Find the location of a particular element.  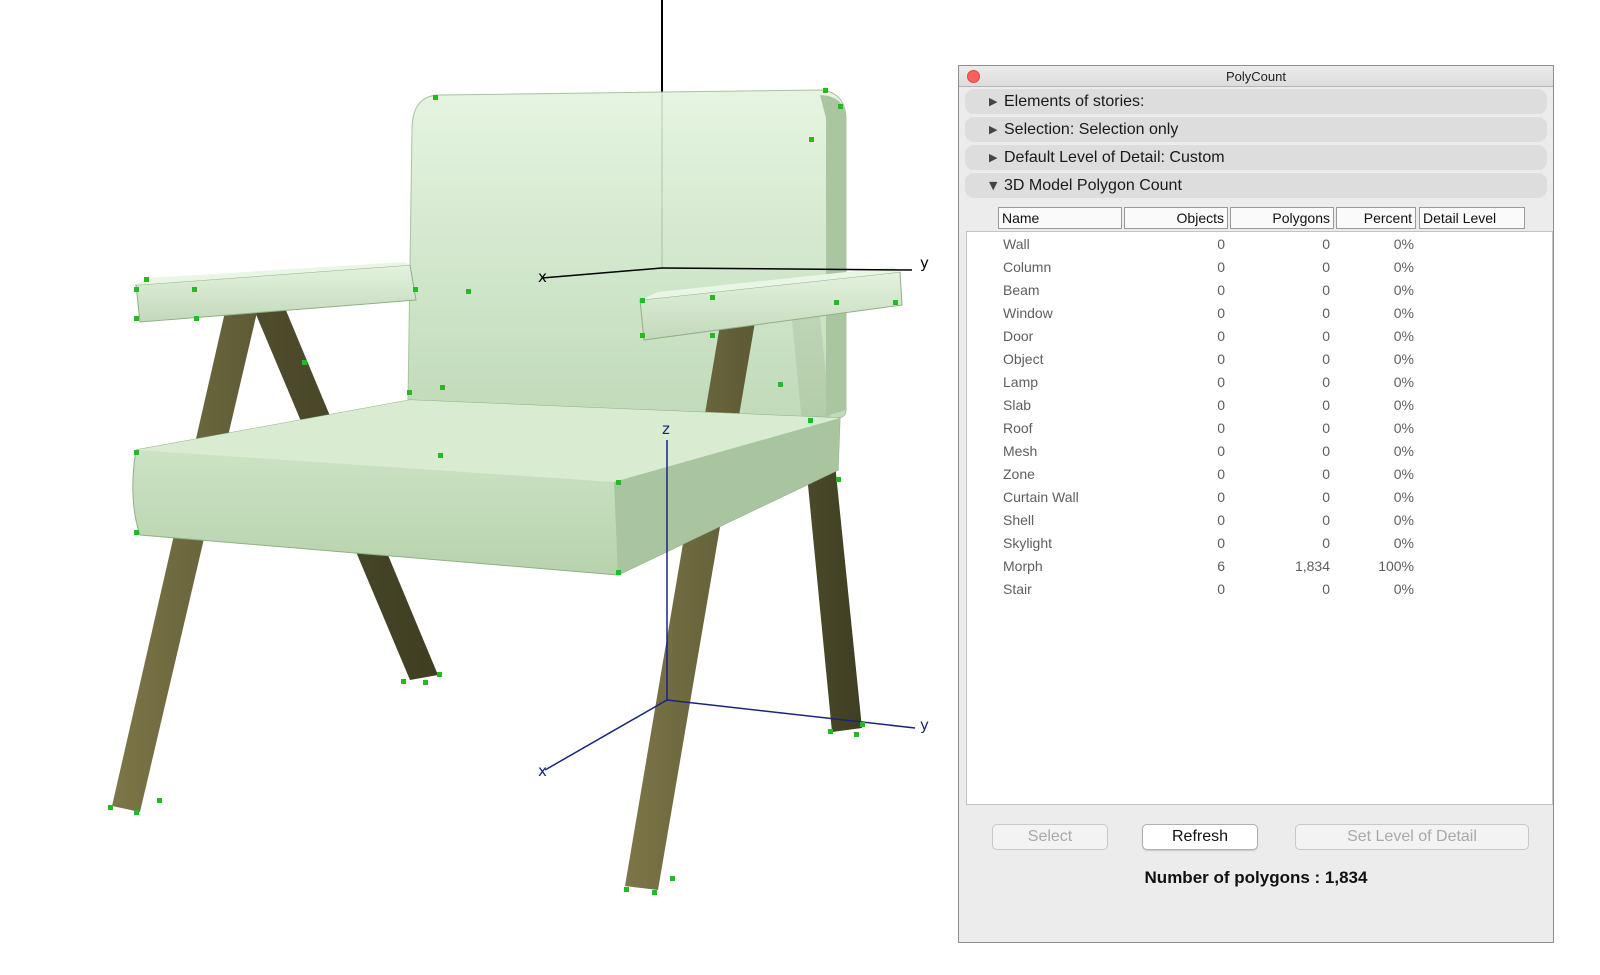

table-row: Zone 0 0 0% is located at coordinates (1259, 474).